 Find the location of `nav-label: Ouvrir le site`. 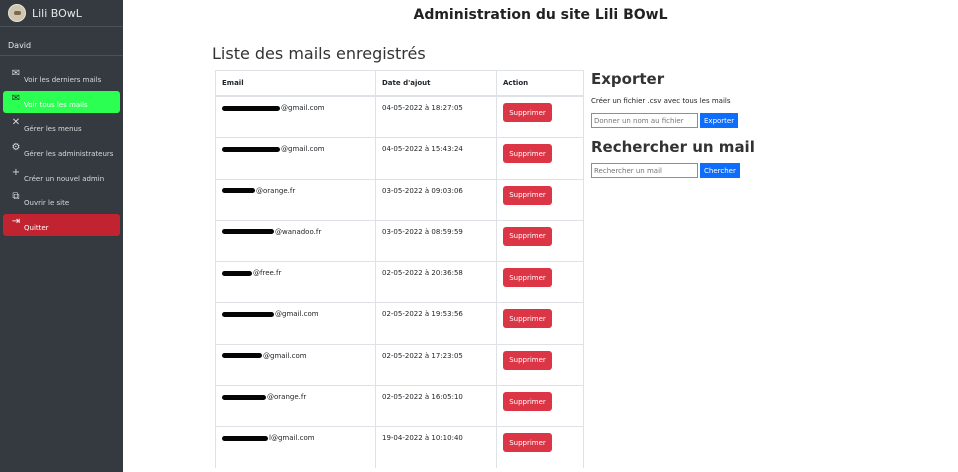

nav-label: Ouvrir le site is located at coordinates (47, 203).